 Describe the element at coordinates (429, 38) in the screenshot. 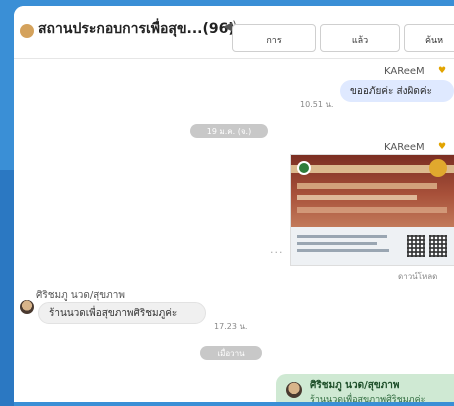

I see `header-button-3: ค้นห` at that location.